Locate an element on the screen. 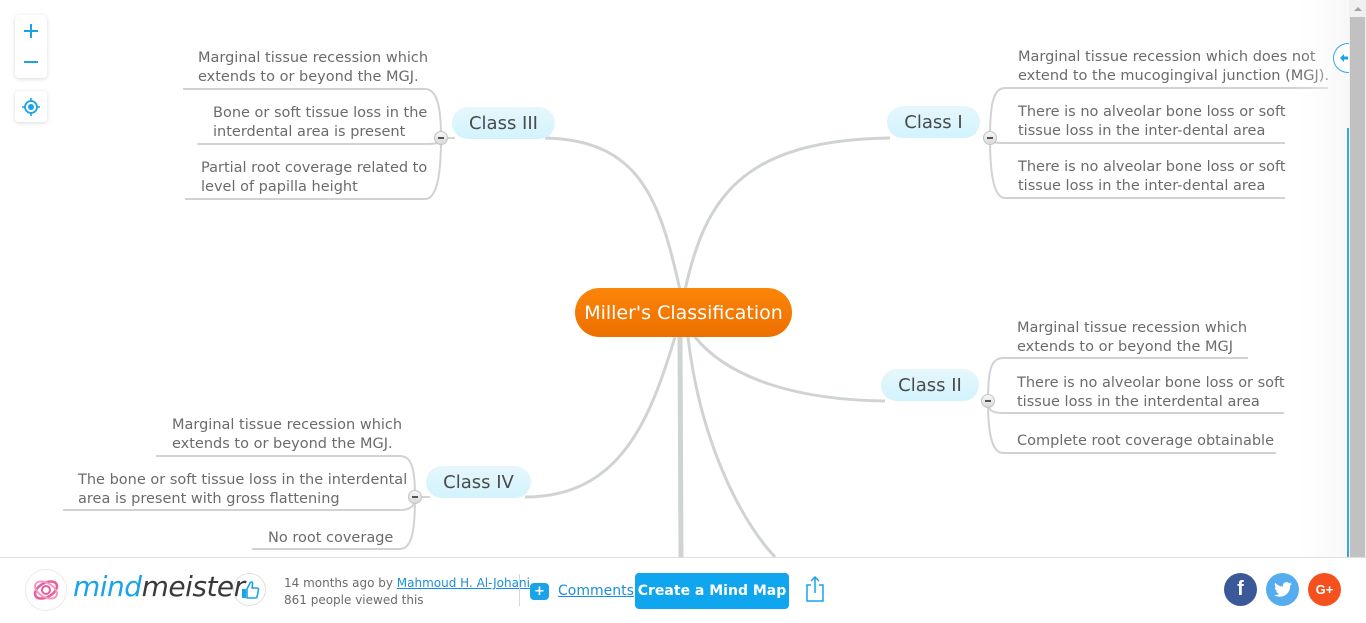 This screenshot has height=623, width=1366. twitter-share-button is located at coordinates (1282, 589).